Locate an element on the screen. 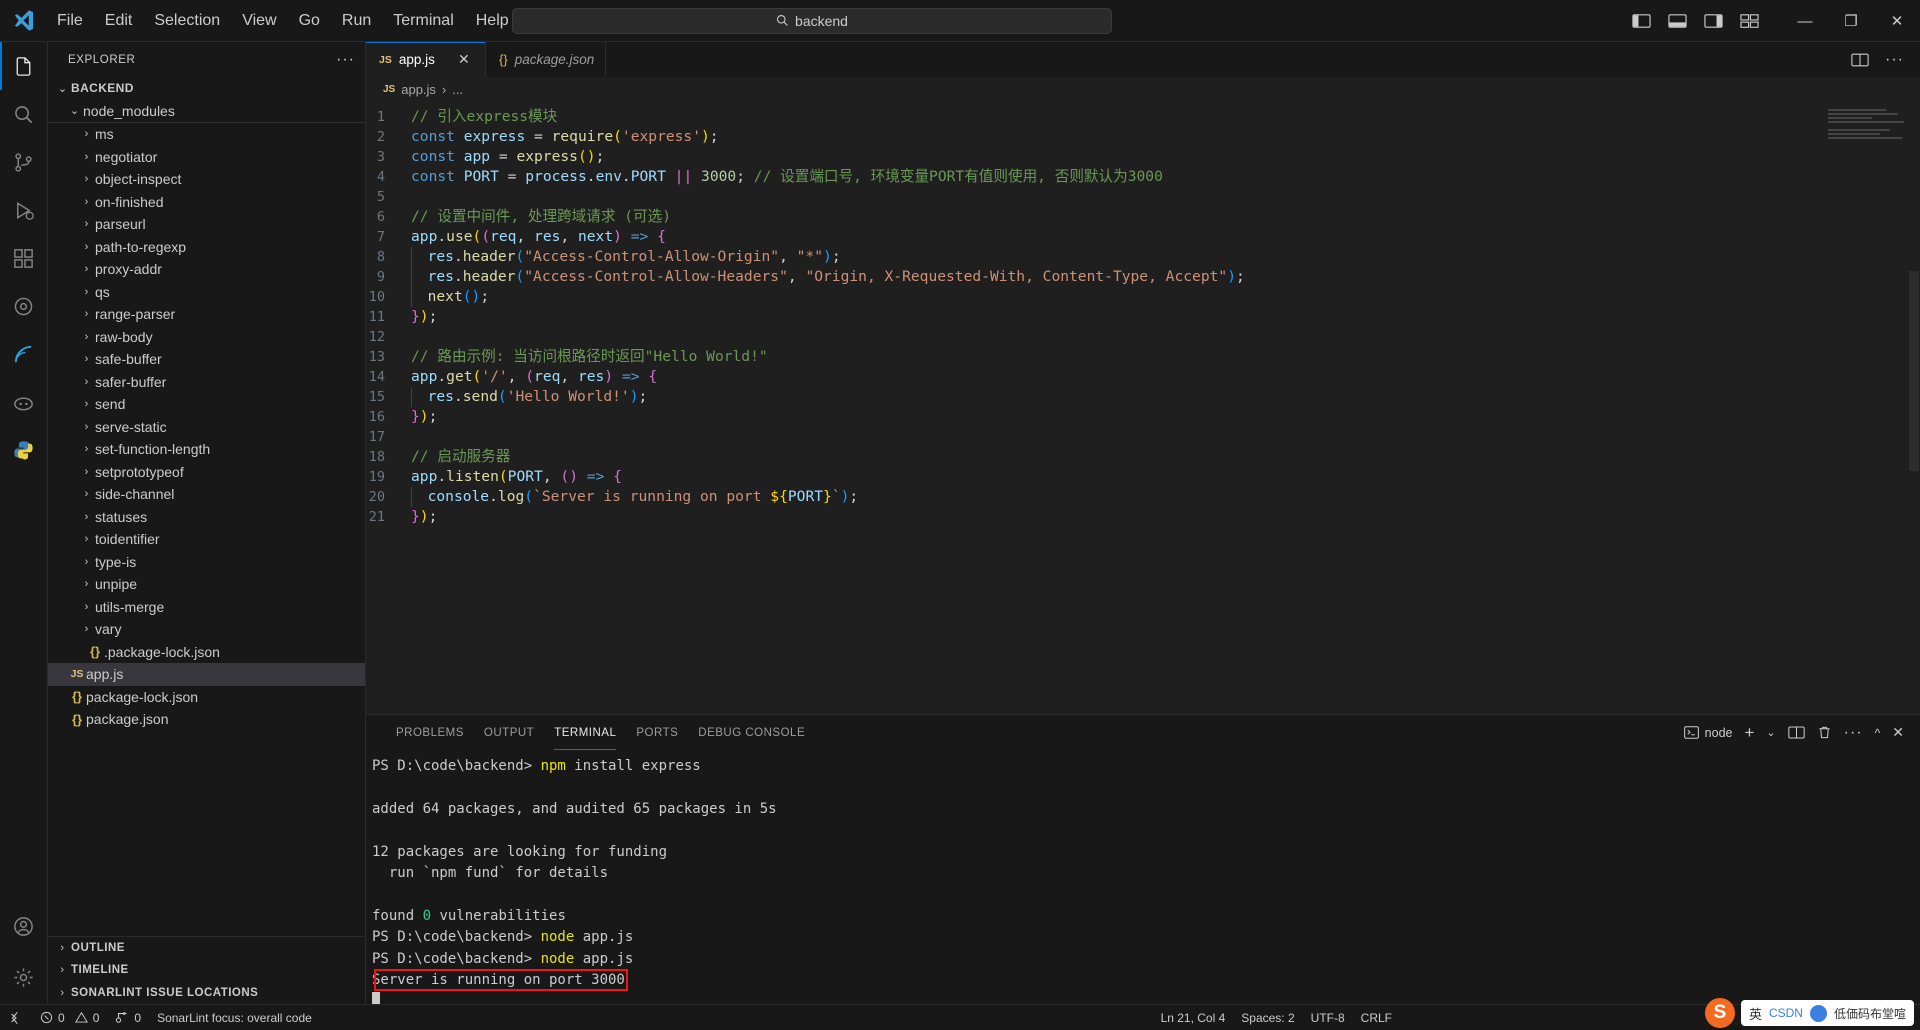 This screenshot has height=1030, width=1920. minimize-button: — is located at coordinates (1805, 21).